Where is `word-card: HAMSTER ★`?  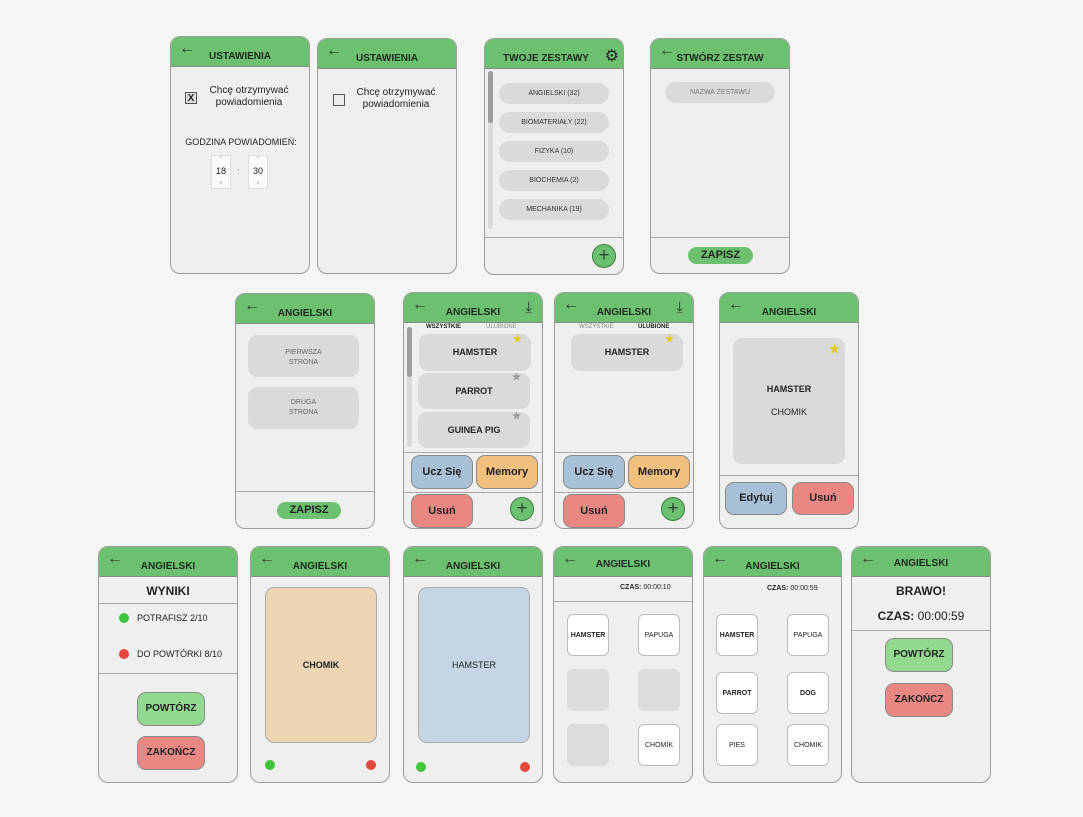
word-card: HAMSTER ★ is located at coordinates (627, 352).